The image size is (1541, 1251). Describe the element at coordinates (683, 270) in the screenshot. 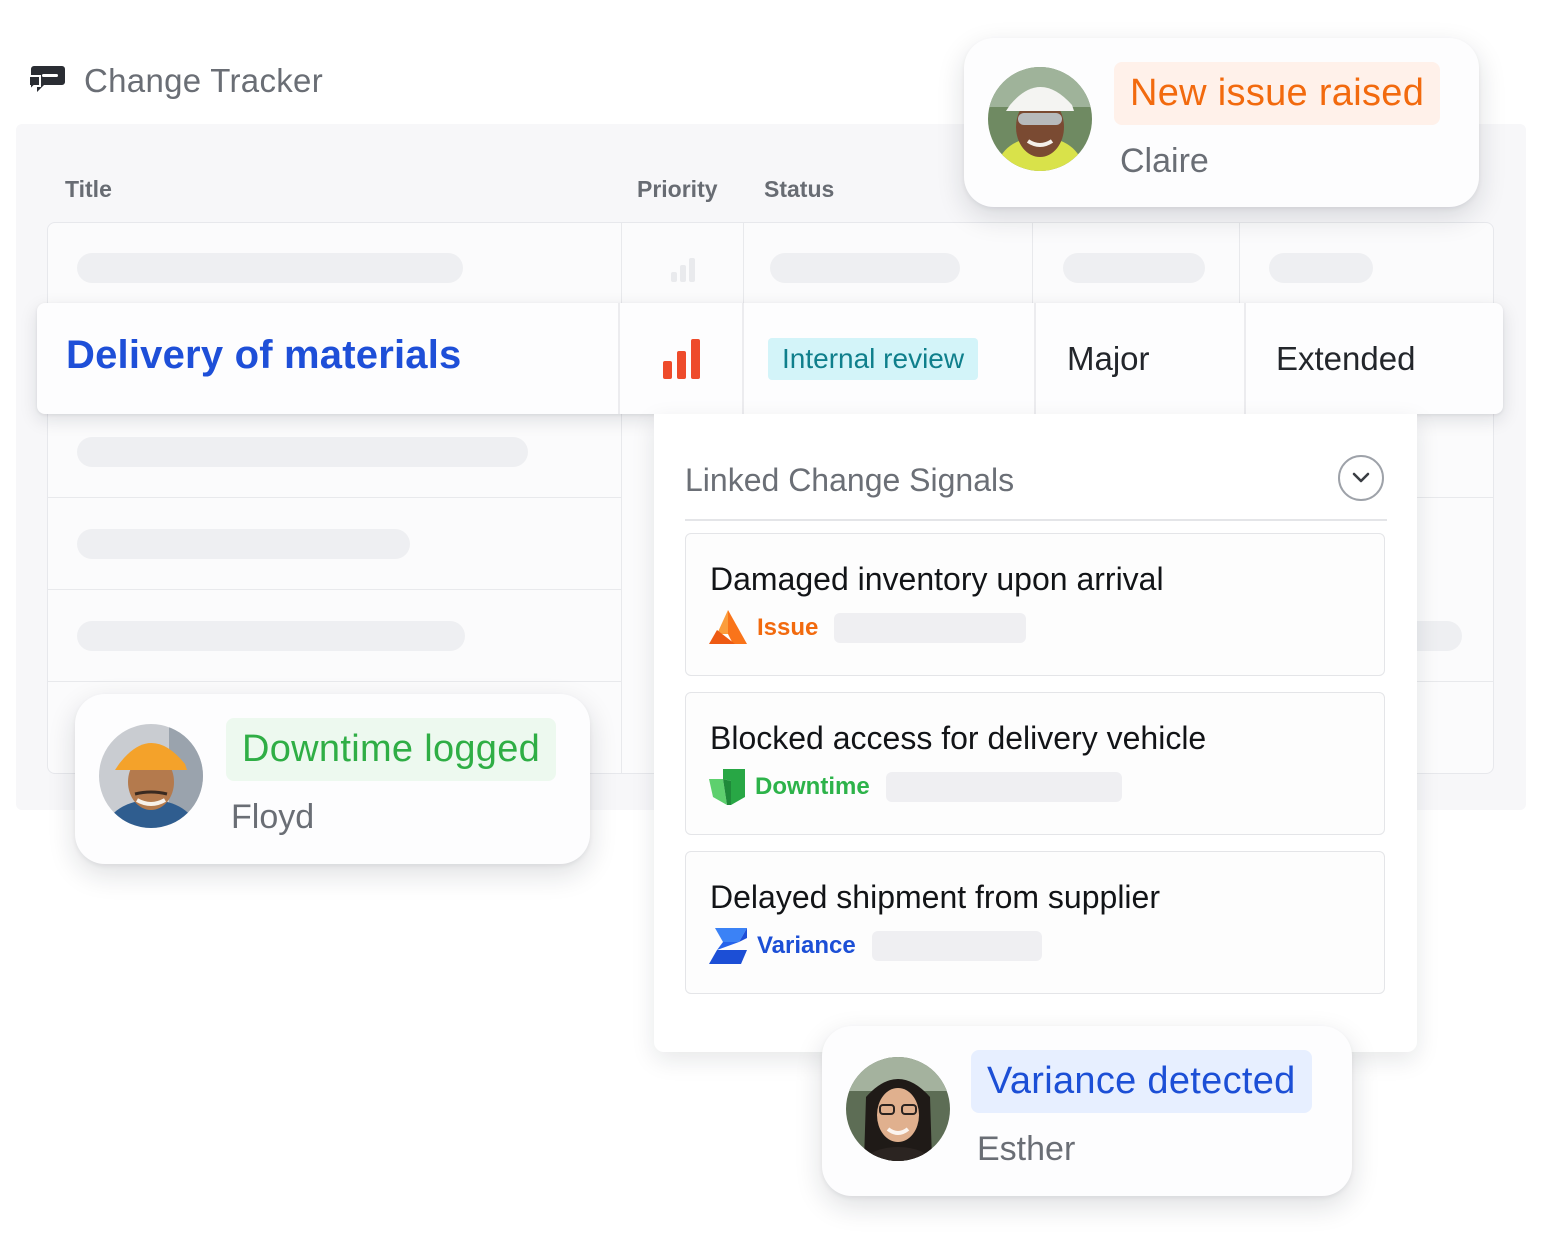

I see `priority-low-icon` at that location.